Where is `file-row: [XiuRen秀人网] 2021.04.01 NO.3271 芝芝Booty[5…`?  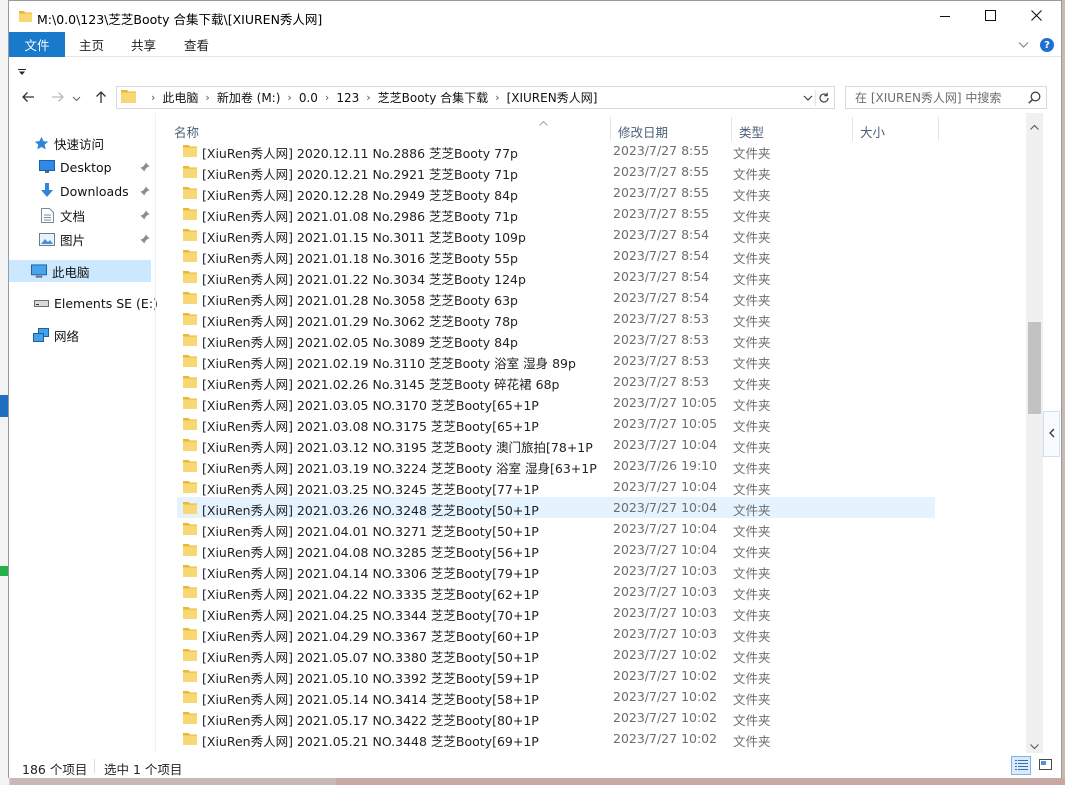
file-row: [XiuRen秀人网] 2021.04.01 NO.3271 芝芝Booty[5… is located at coordinates (556, 528).